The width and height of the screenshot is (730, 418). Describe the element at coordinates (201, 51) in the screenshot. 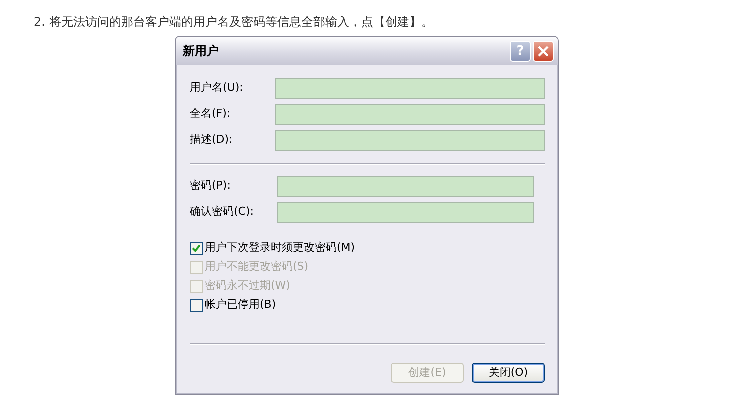

I see `window-title: 新用户` at that location.